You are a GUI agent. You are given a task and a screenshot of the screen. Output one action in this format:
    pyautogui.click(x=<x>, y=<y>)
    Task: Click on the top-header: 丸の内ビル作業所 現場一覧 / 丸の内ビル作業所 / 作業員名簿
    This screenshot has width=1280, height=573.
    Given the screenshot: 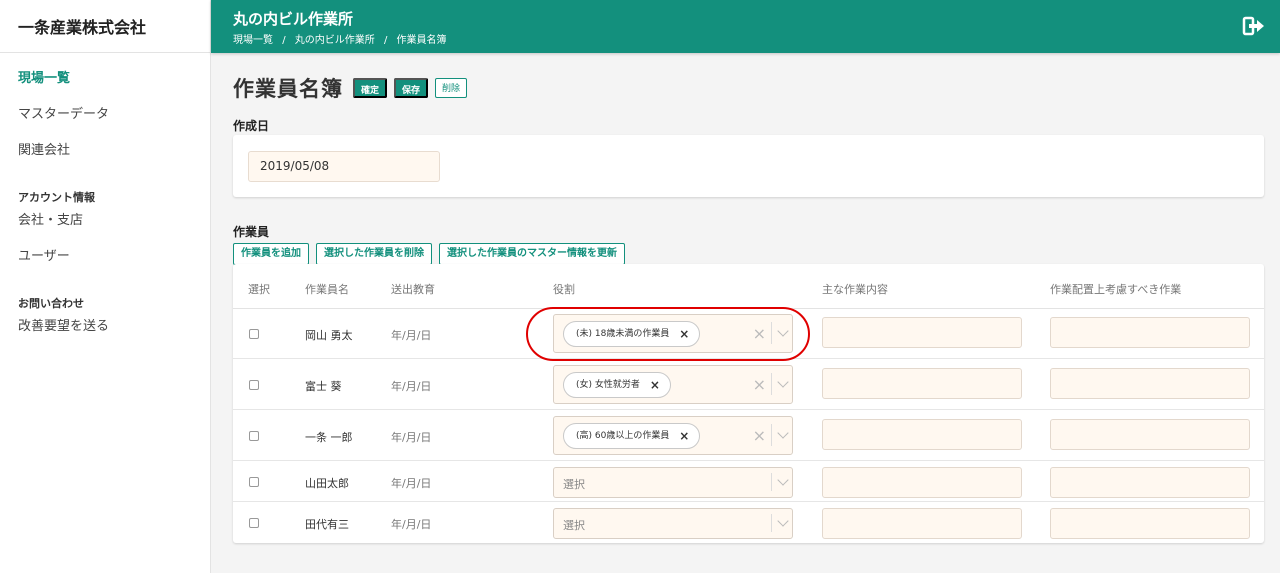 What is the action you would take?
    pyautogui.click(x=745, y=26)
    